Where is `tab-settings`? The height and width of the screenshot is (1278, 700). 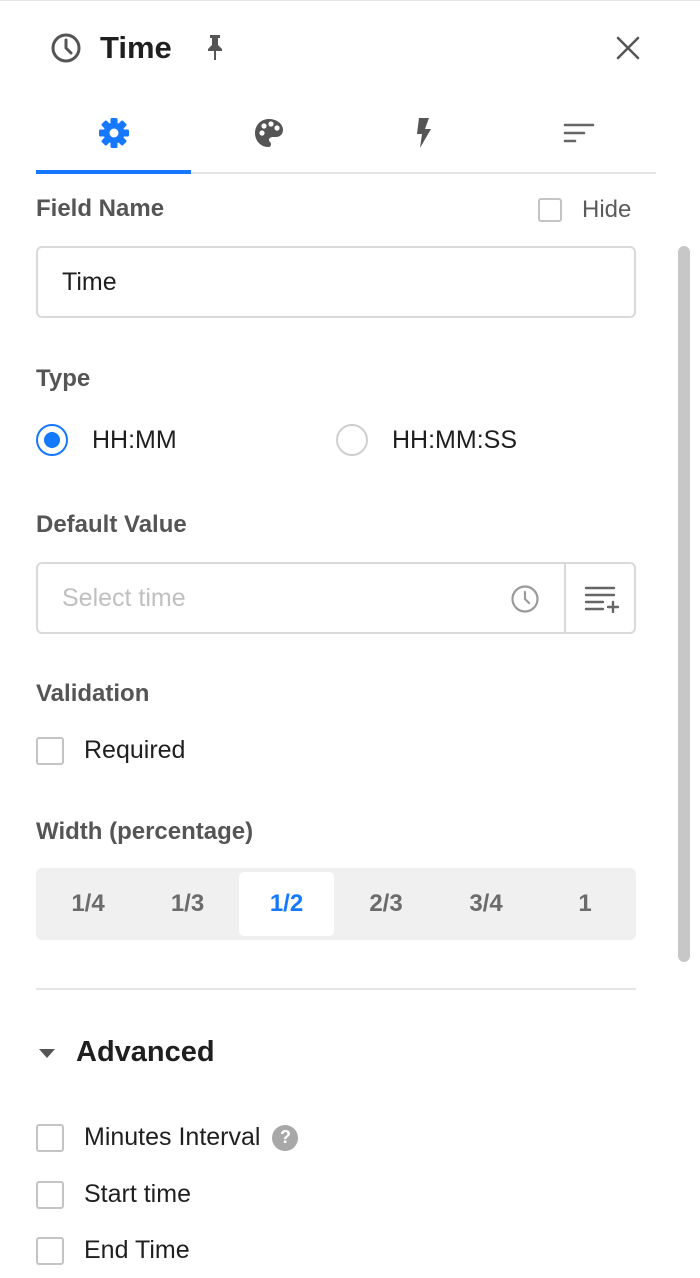 tab-settings is located at coordinates (113, 133).